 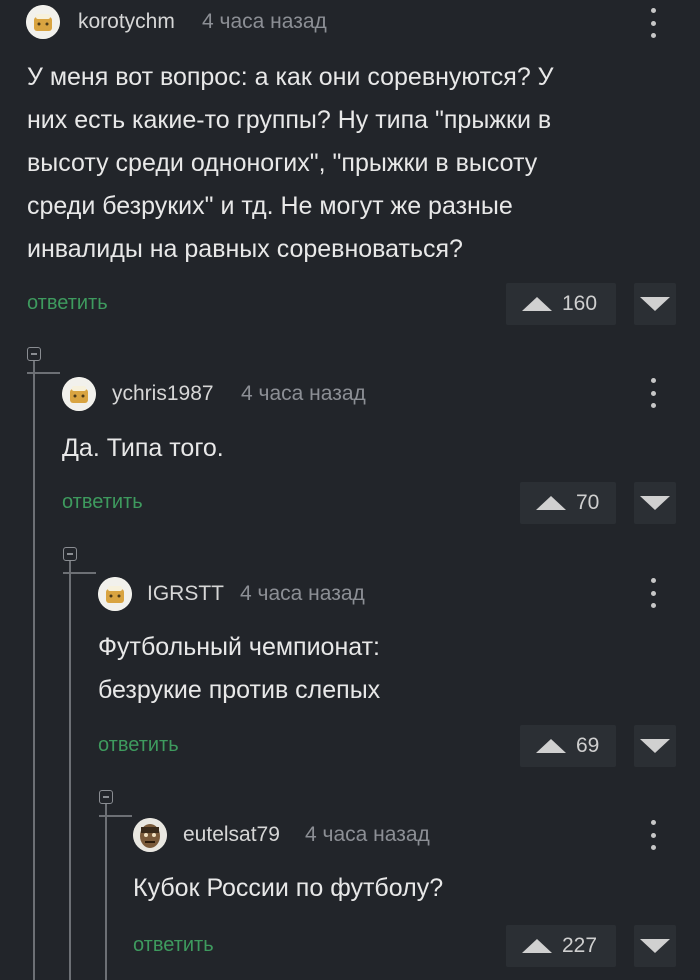 I want to click on upvote-button: 69, so click(x=568, y=746).